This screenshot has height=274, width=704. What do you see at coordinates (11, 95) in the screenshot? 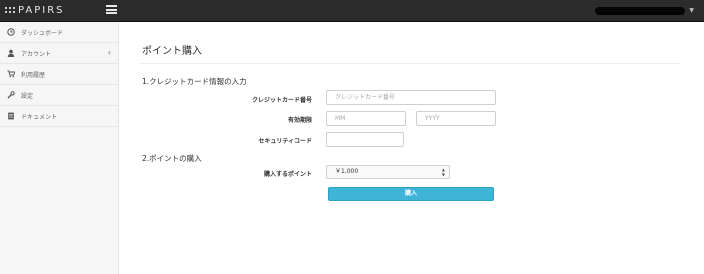
I see `wrench-icon` at bounding box center [11, 95].